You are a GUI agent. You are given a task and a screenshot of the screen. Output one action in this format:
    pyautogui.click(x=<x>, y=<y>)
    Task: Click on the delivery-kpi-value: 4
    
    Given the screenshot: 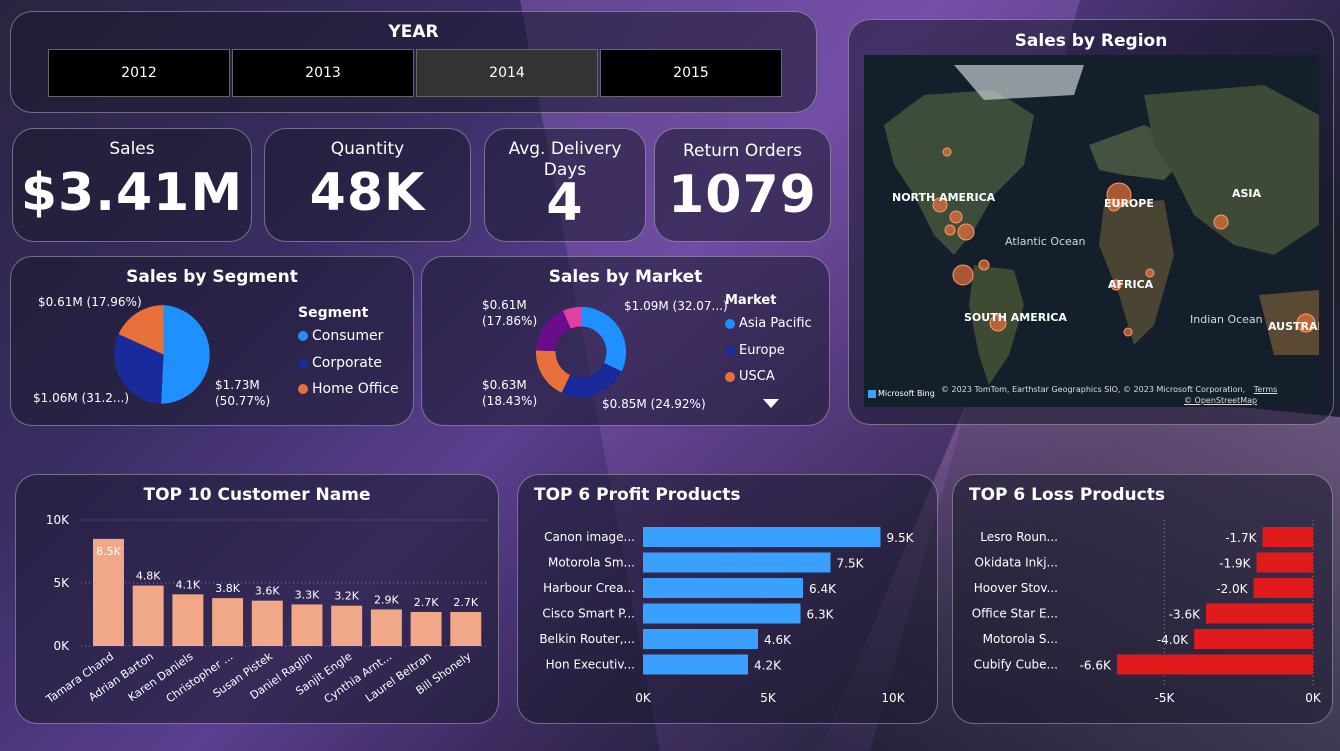 What is the action you would take?
    pyautogui.click(x=565, y=203)
    